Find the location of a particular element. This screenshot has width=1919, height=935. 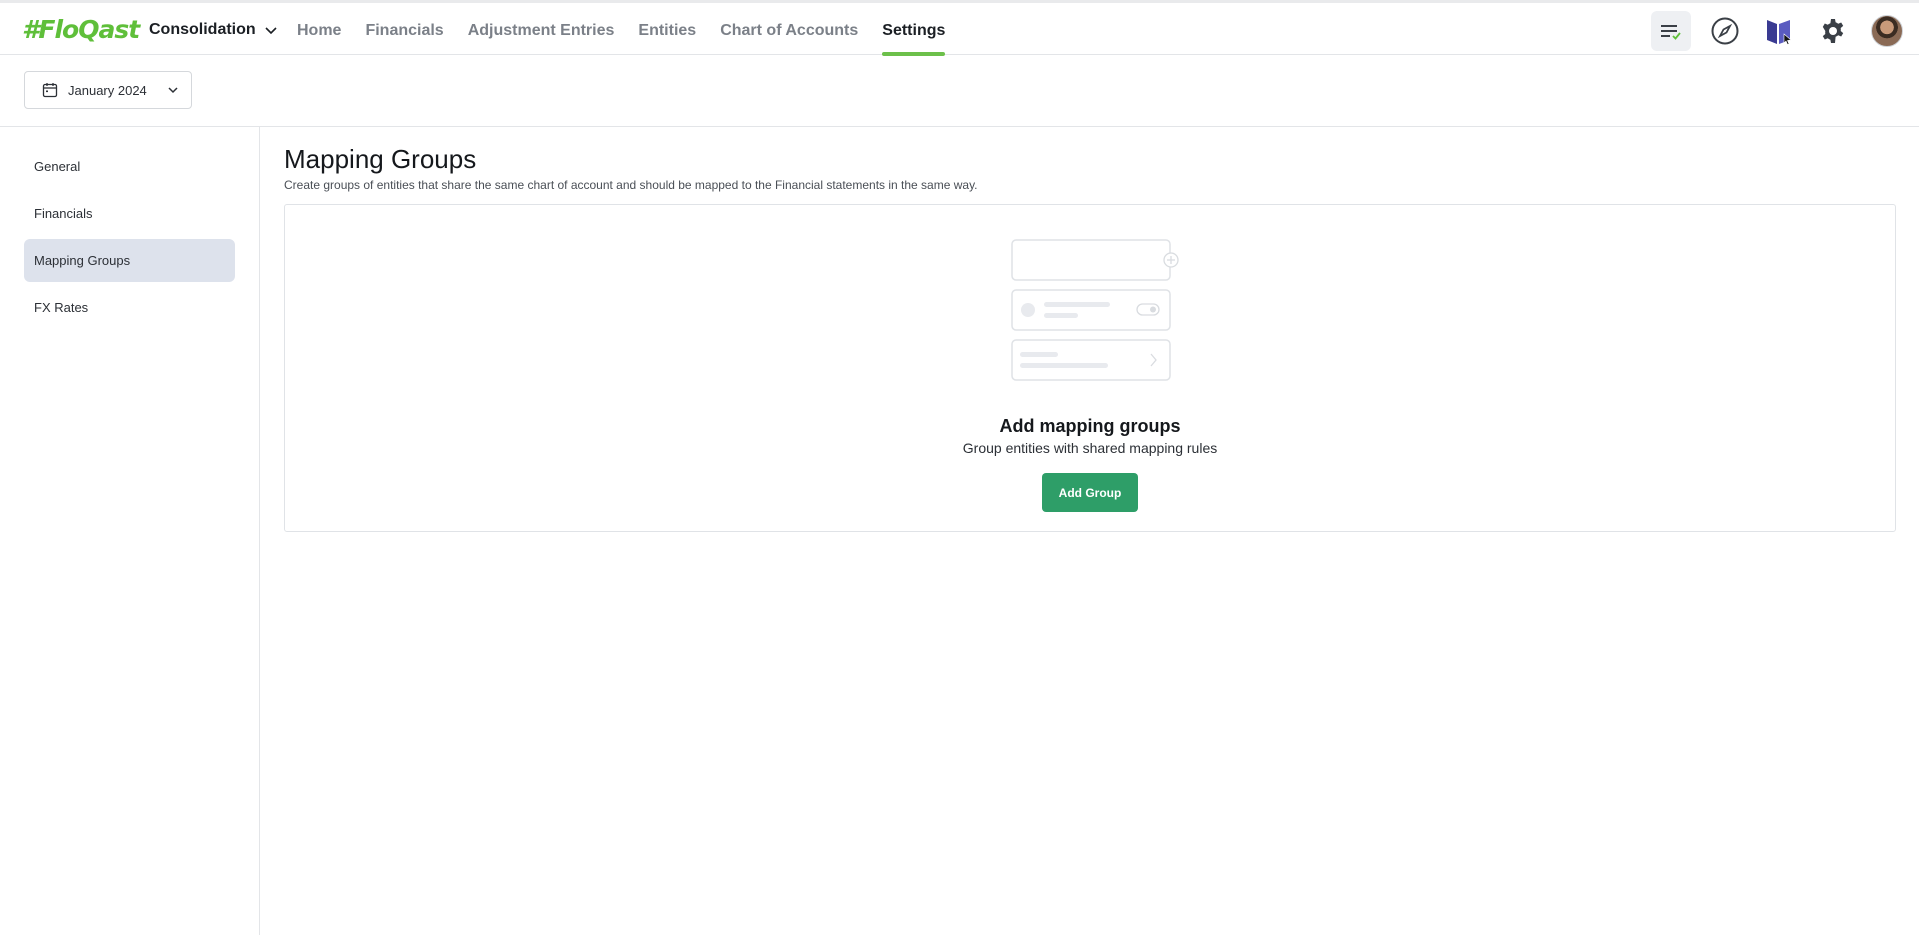

period-selector: January 2024 is located at coordinates (108, 90).